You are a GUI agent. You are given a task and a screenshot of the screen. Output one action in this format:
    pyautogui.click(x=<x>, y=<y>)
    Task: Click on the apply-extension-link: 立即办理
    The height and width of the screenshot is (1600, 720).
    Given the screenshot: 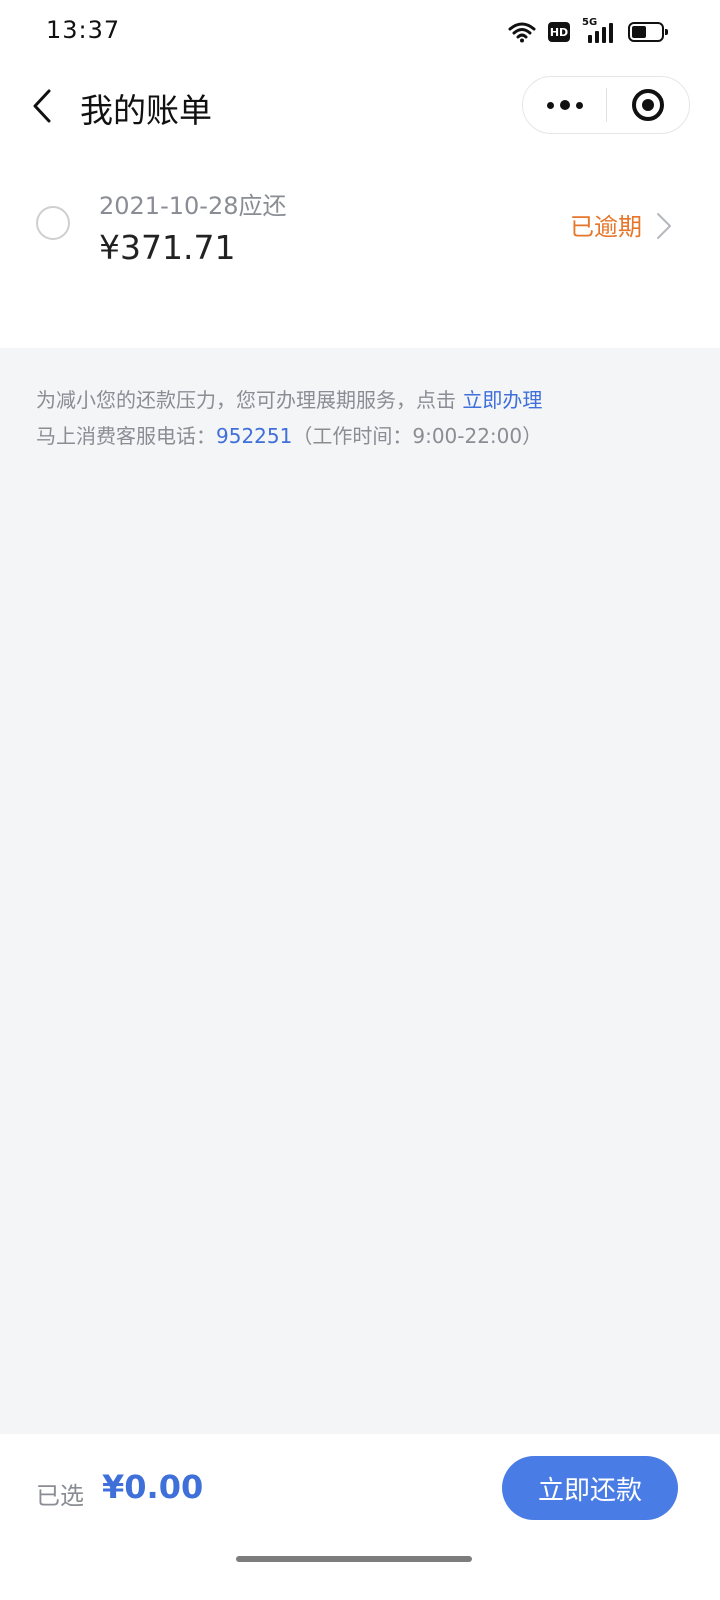 What is the action you would take?
    pyautogui.click(x=502, y=400)
    